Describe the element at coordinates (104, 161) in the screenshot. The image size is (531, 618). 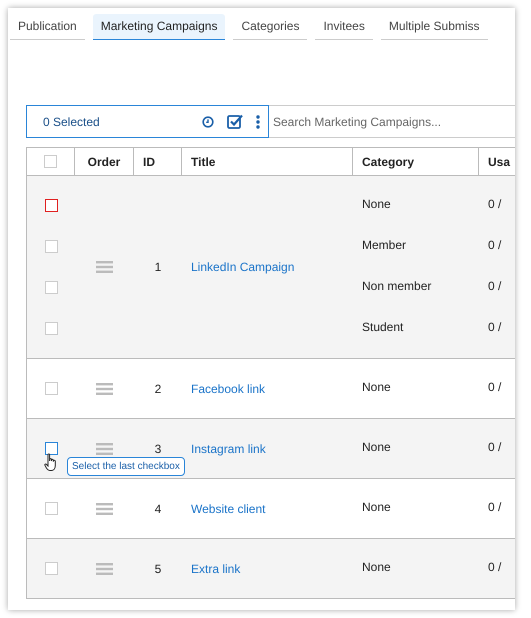
I see `column-header: Order` at that location.